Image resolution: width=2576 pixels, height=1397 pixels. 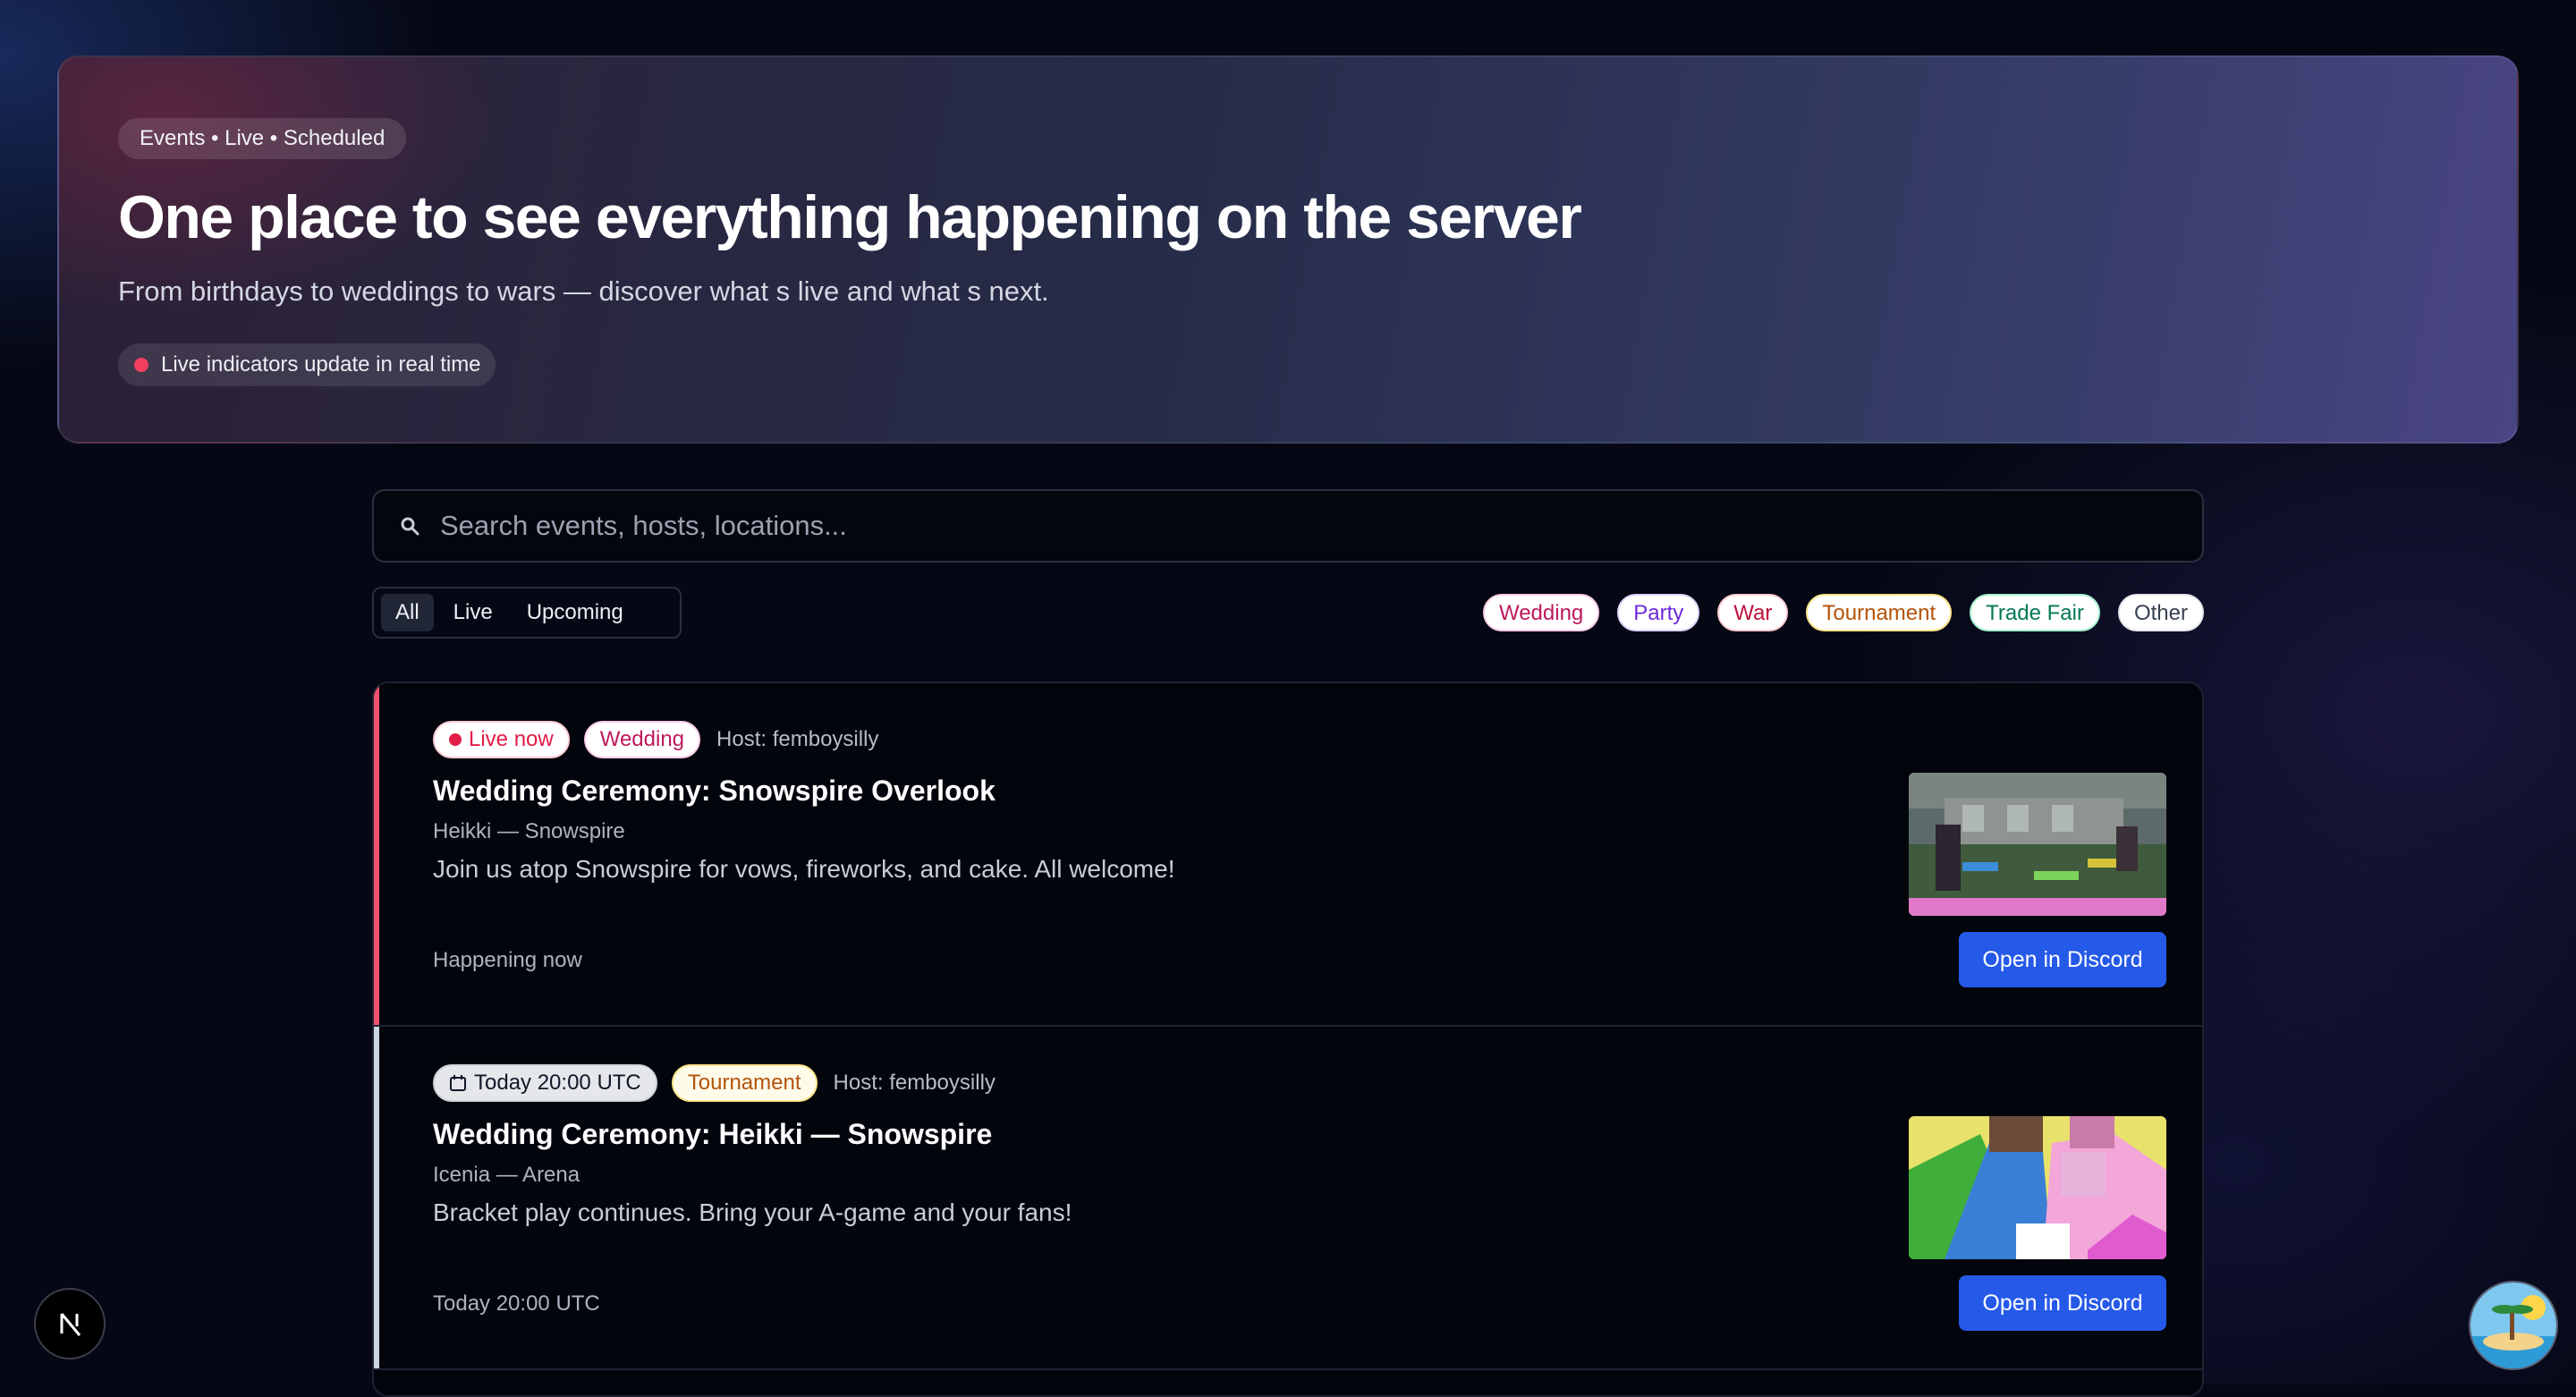 I want to click on chip-wedding: Wedding, so click(x=1541, y=612).